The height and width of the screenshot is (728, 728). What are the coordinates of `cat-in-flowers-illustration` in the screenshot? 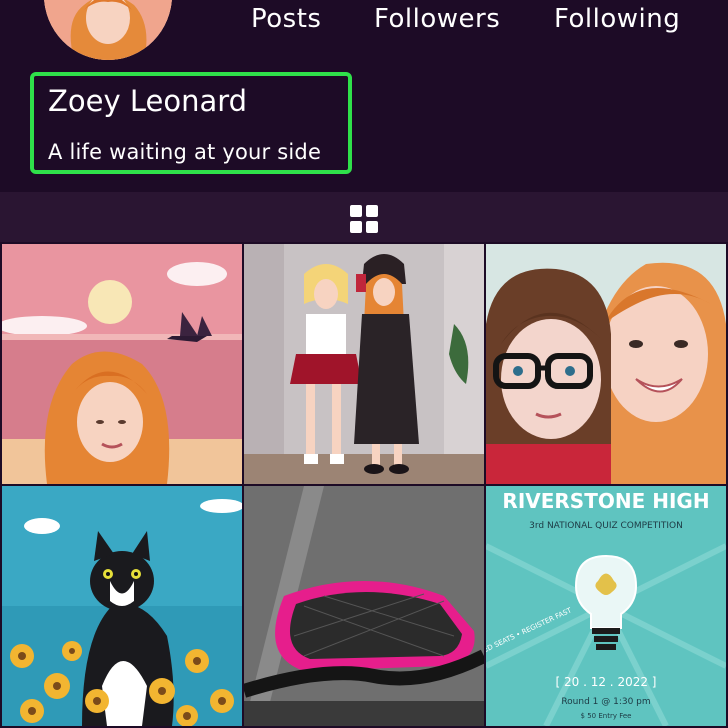 It's located at (122, 606).